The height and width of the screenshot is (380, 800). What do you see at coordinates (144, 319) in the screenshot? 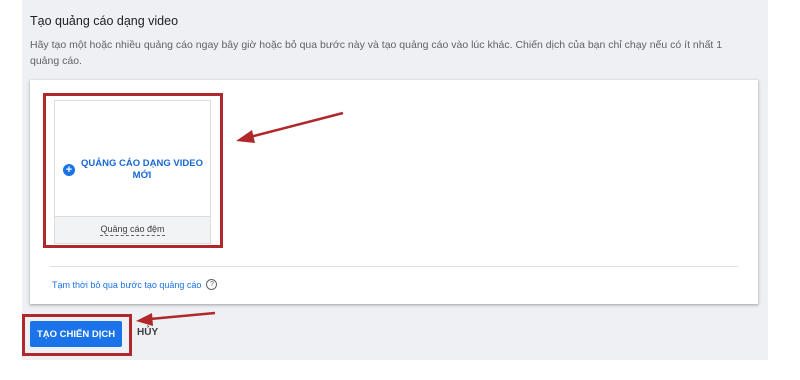
I see `arrow-to-button-head` at bounding box center [144, 319].